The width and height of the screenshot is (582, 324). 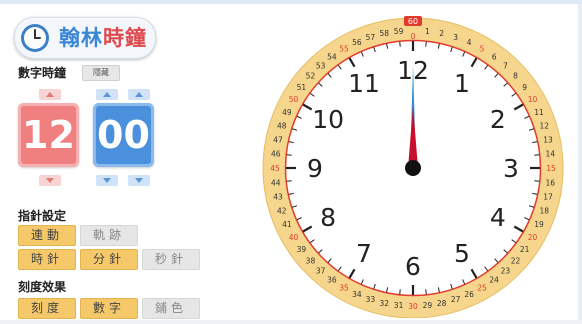 What do you see at coordinates (498, 119) in the screenshot?
I see `hour-number: 2` at bounding box center [498, 119].